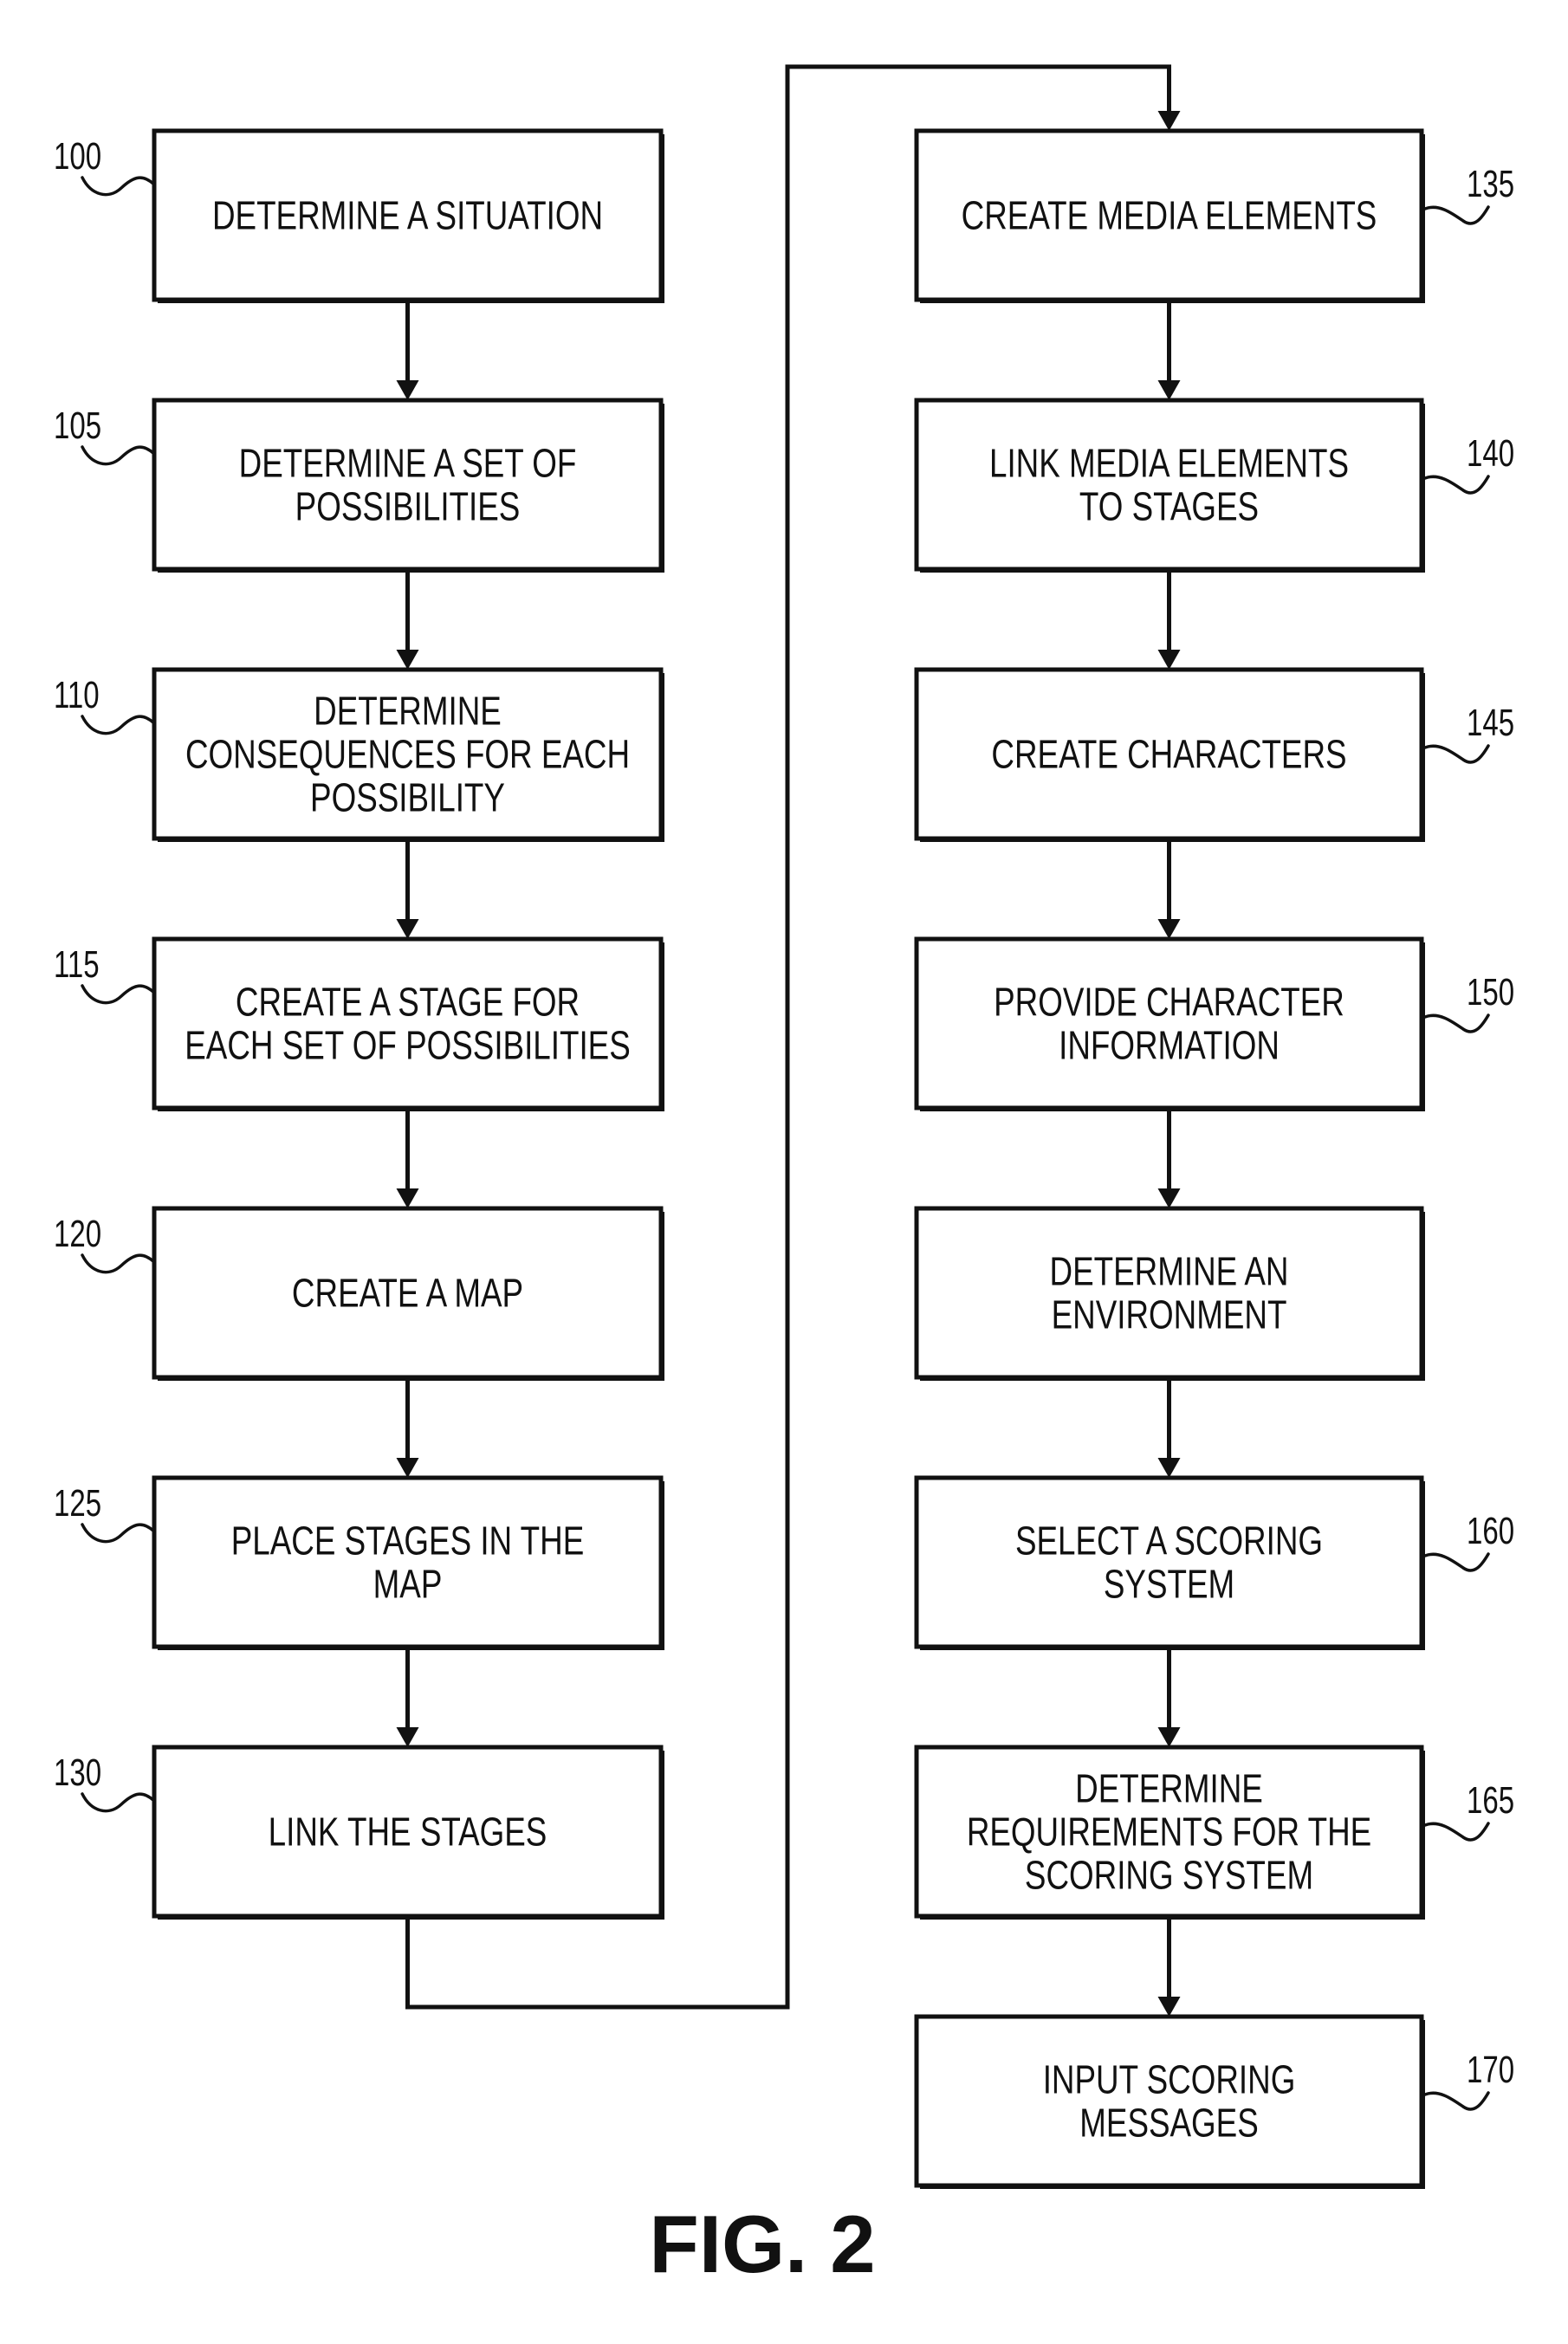 The image size is (1568, 2344). I want to click on box-text-line: TO STAGES, so click(1169, 506).